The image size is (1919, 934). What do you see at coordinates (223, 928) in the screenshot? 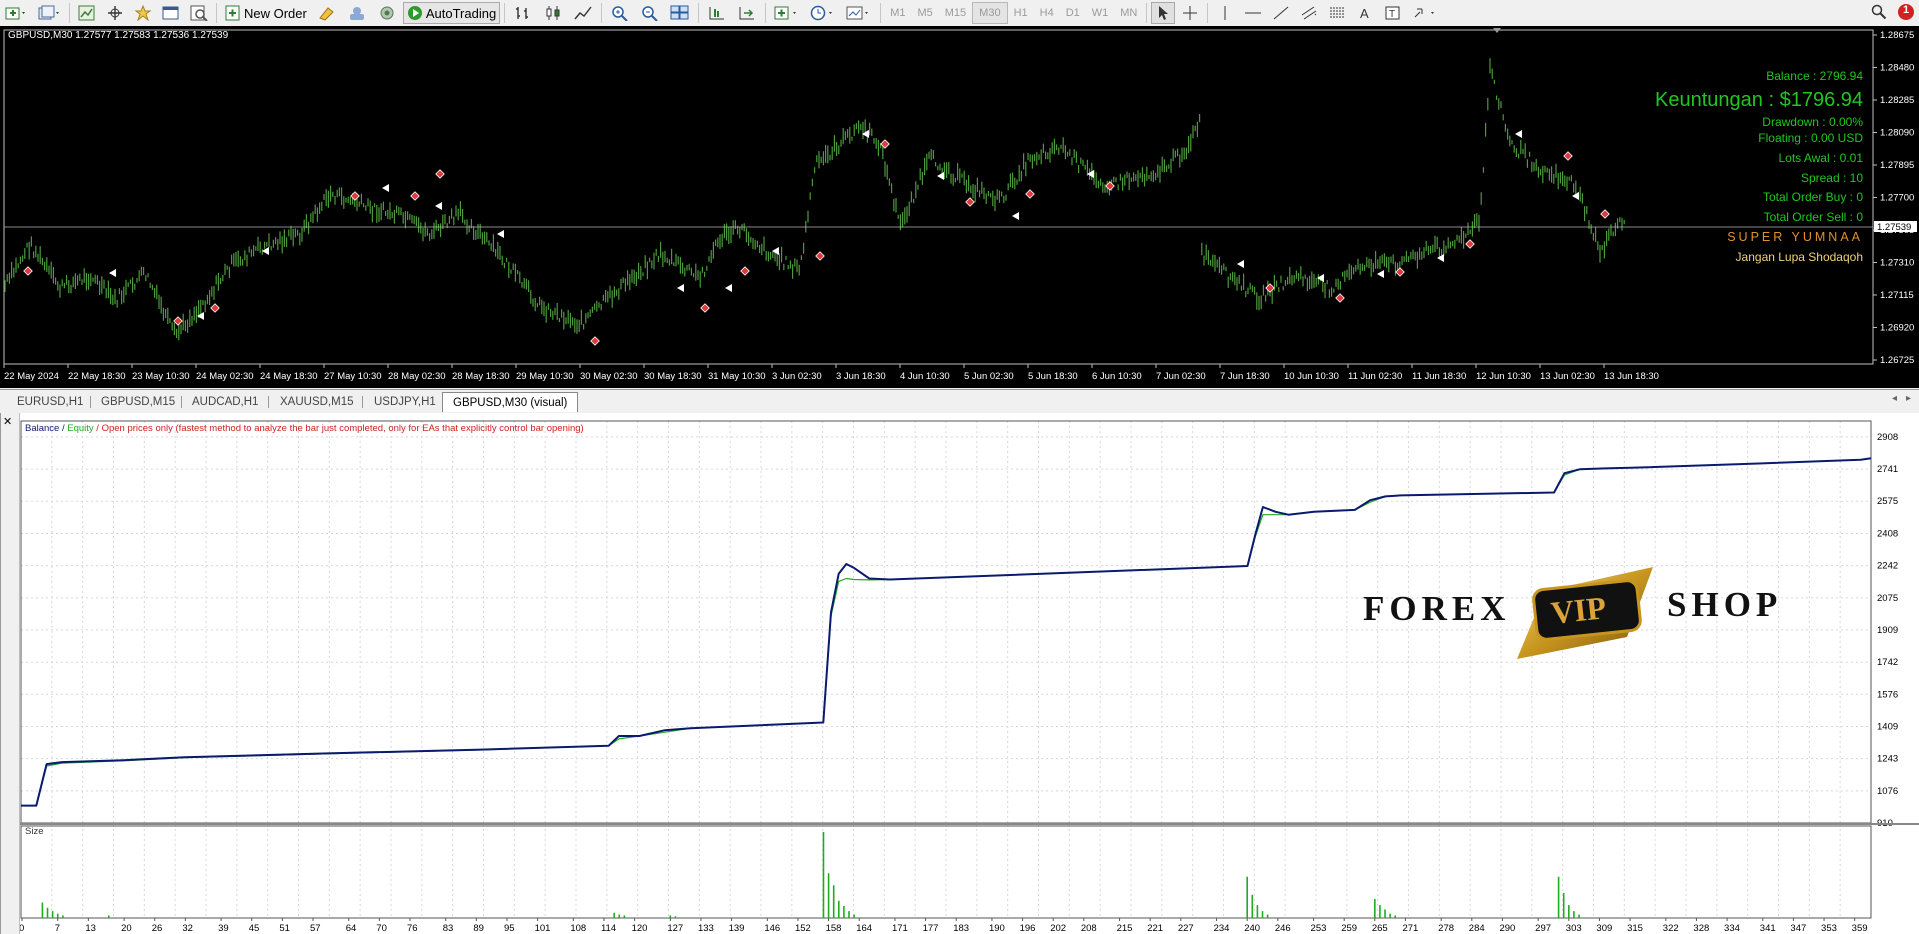
I see `x-tick-label: 39` at bounding box center [223, 928].